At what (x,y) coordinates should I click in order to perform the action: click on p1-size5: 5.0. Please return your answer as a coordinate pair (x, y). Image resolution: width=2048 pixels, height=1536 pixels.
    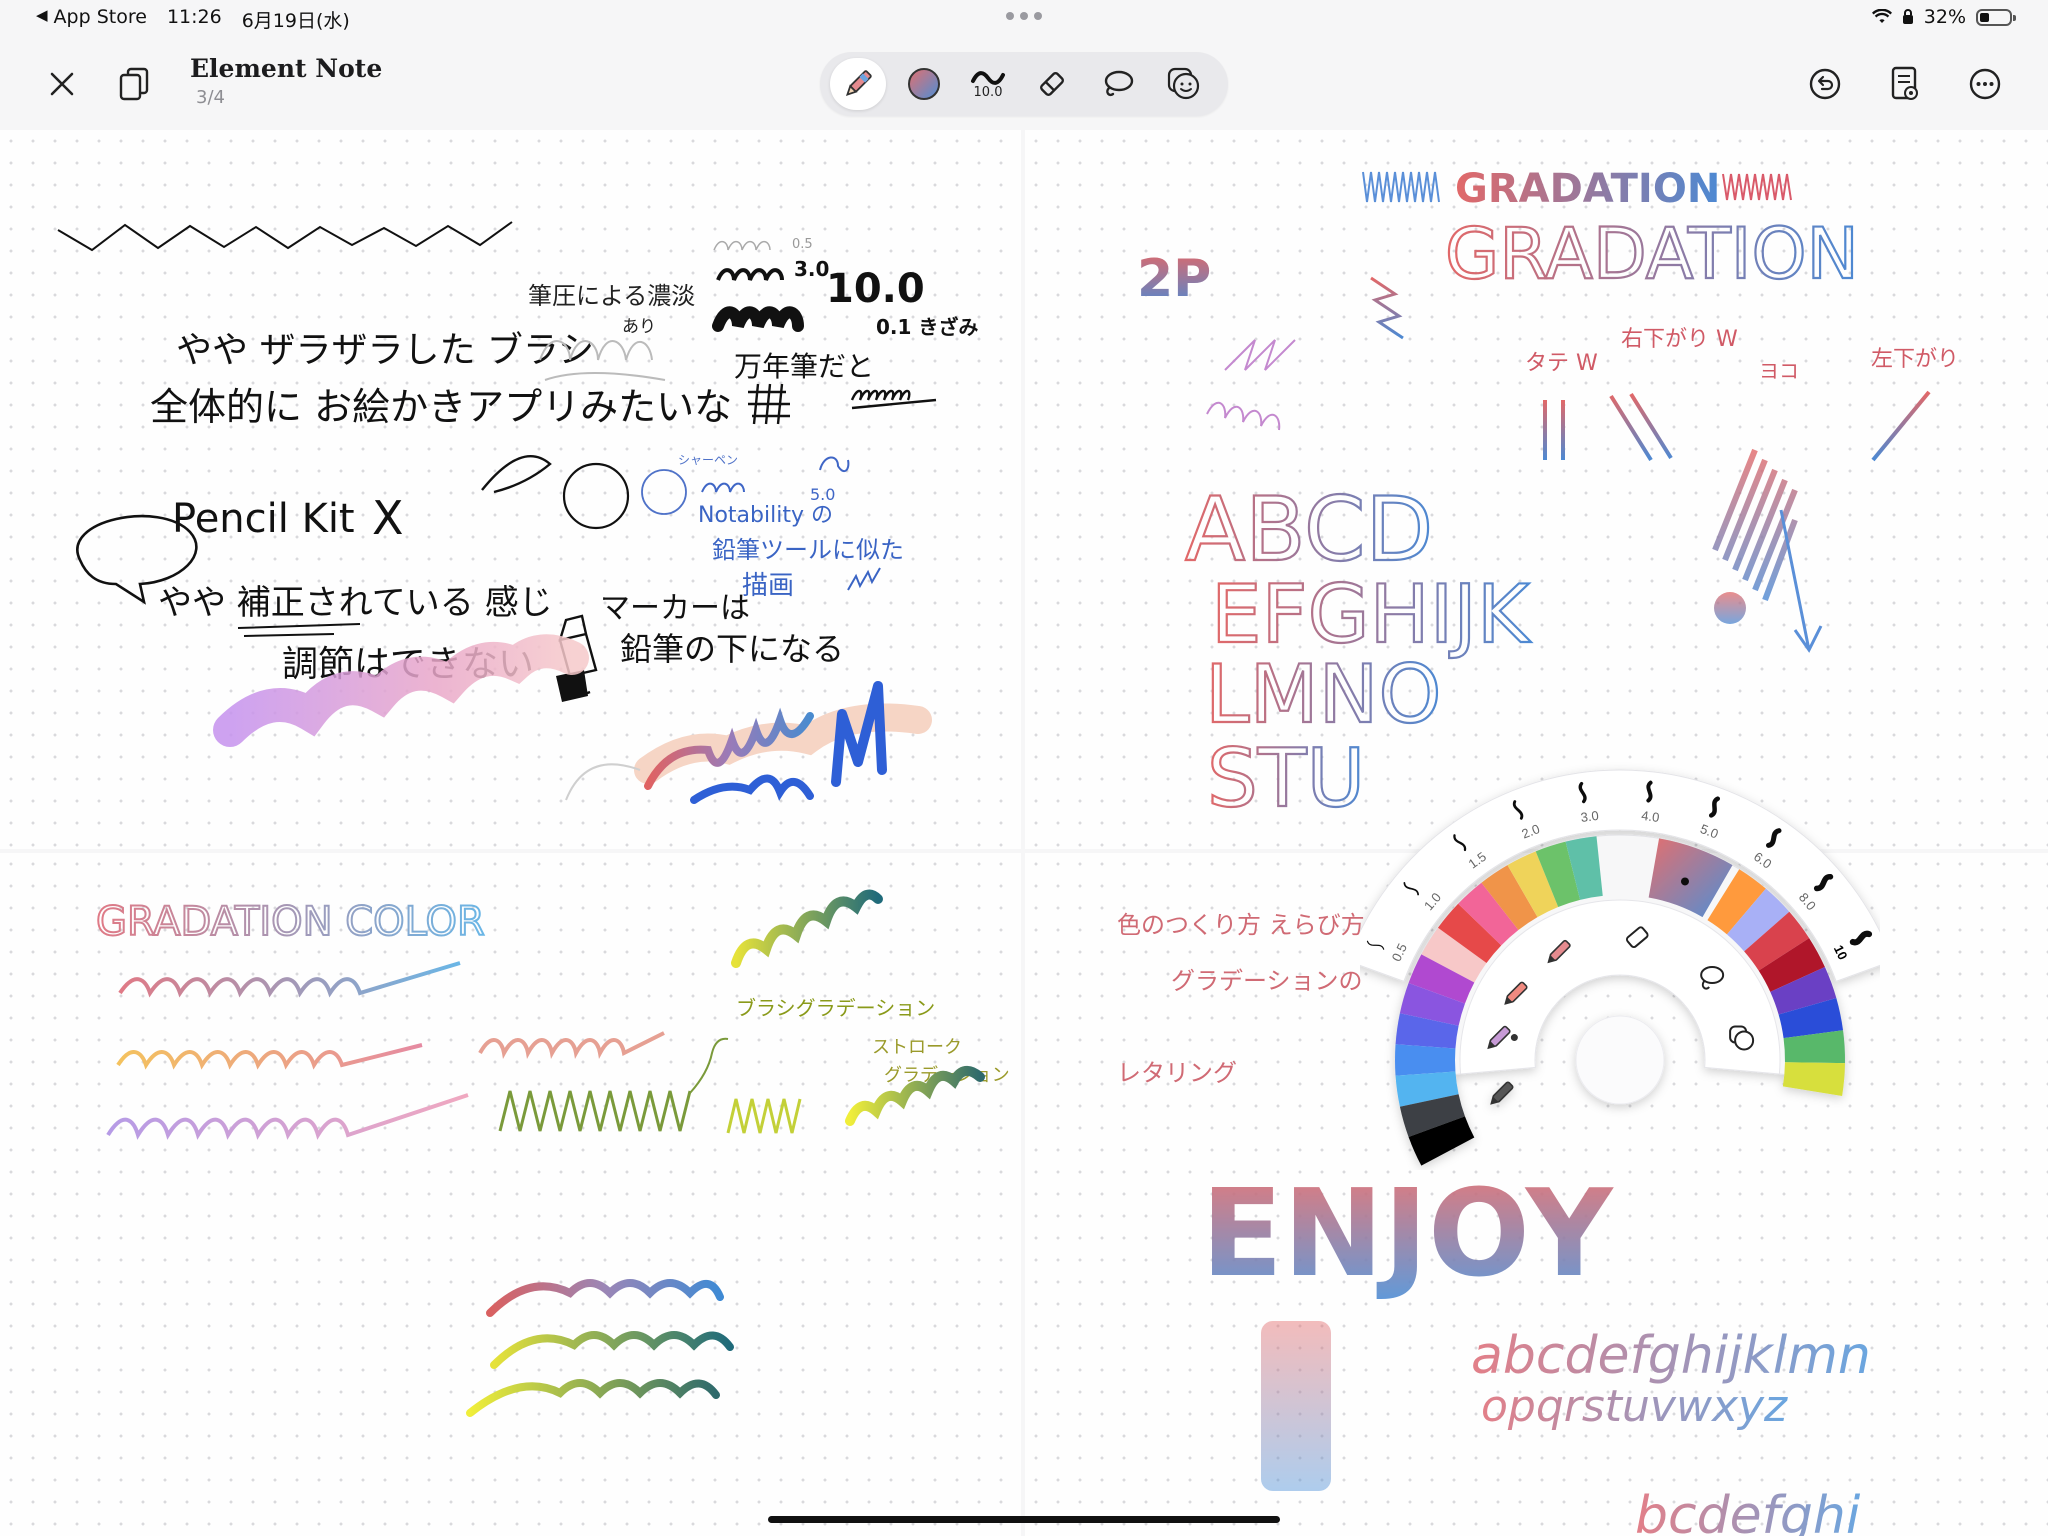
    Looking at the image, I should click on (822, 494).